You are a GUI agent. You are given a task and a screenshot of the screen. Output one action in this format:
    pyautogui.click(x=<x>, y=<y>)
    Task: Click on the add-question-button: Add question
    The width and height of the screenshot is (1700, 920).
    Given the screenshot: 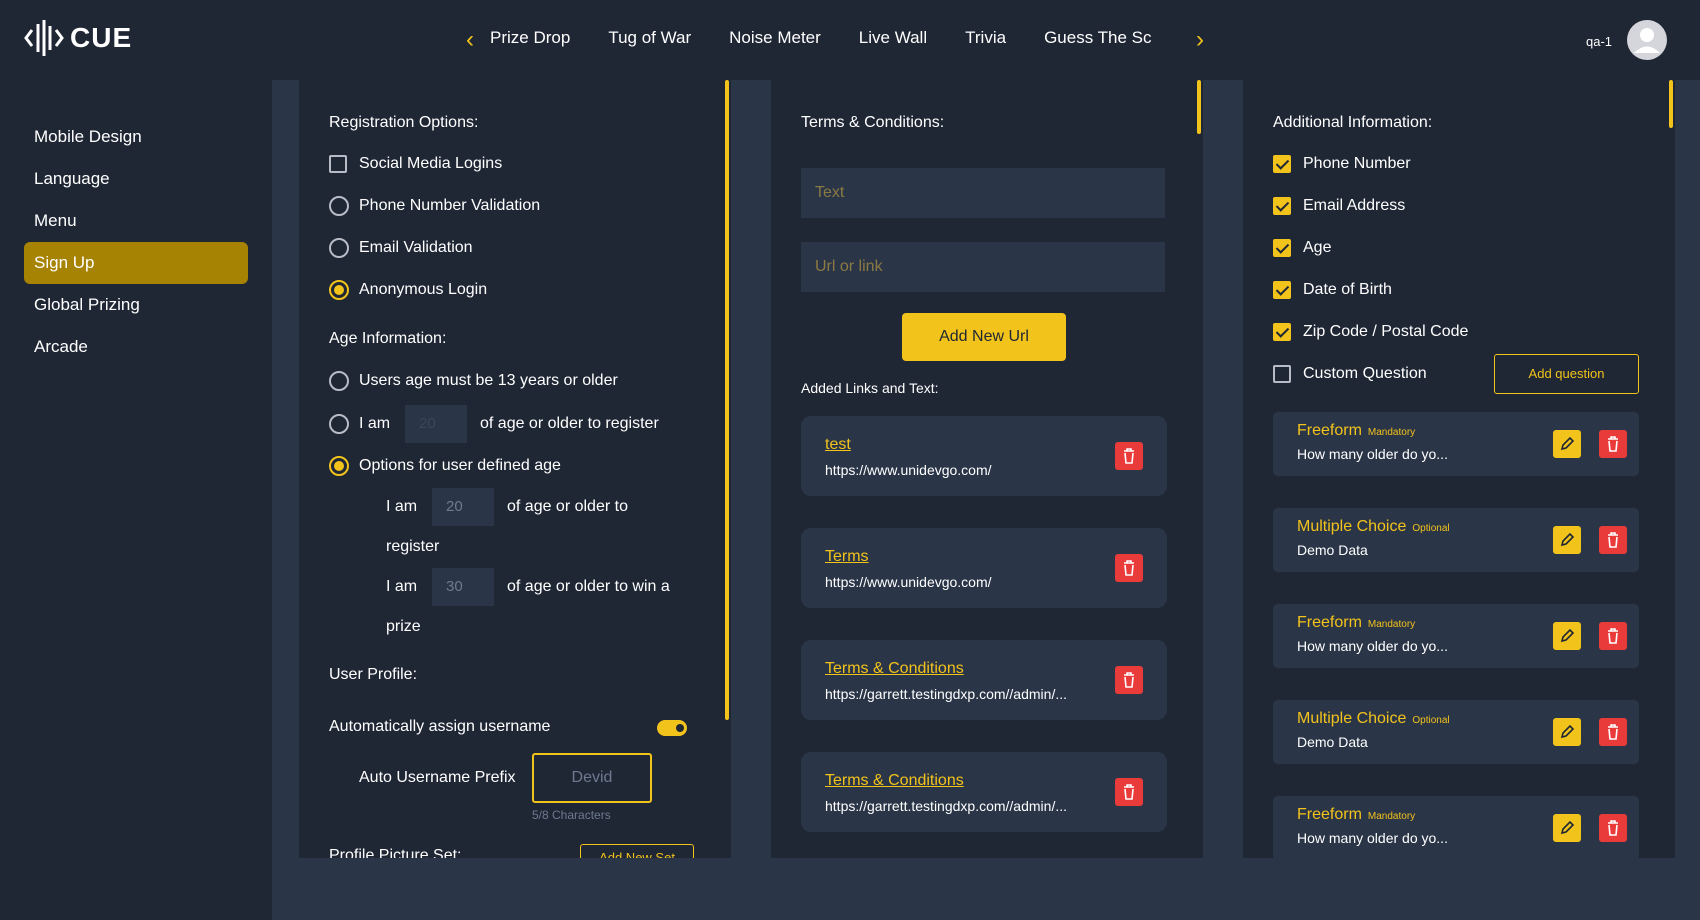 What is the action you would take?
    pyautogui.click(x=1566, y=374)
    